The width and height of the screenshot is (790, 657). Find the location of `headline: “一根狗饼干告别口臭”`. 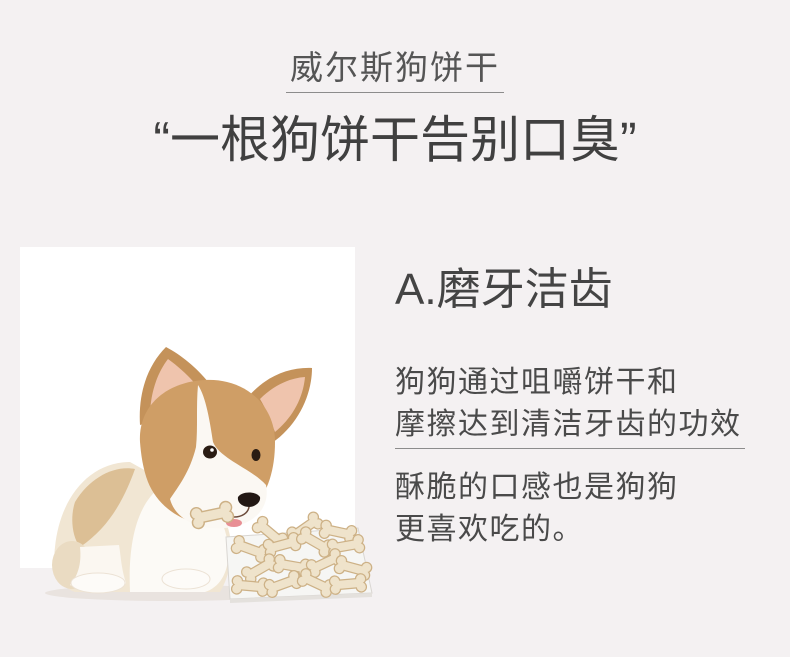

headline: “一根狗饼干告别口臭” is located at coordinates (395, 140).